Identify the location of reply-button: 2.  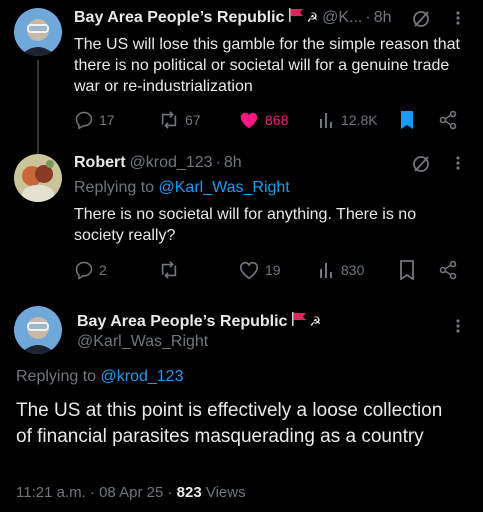
(90, 270).